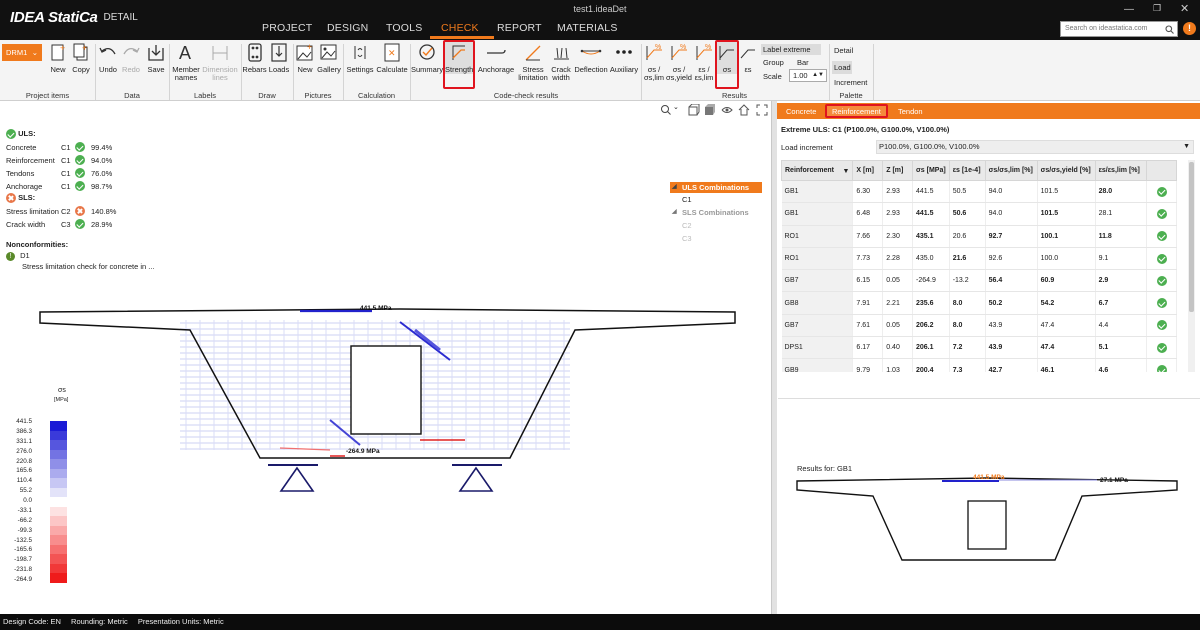  Describe the element at coordinates (910, 111) in the screenshot. I see `tab-tendon: Tendon` at that location.